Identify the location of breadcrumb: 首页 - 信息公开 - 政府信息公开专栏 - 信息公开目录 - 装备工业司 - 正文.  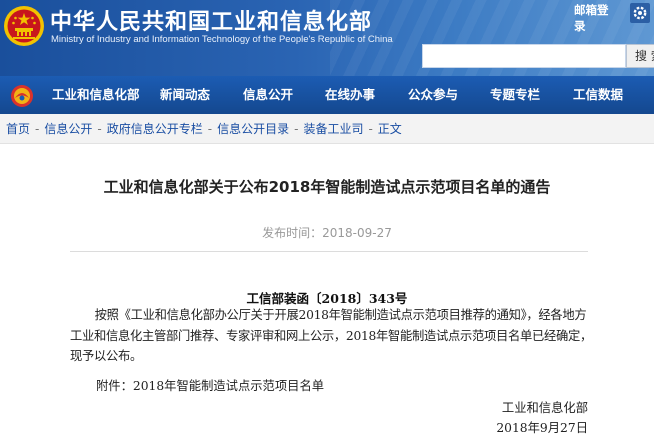
(204, 129).